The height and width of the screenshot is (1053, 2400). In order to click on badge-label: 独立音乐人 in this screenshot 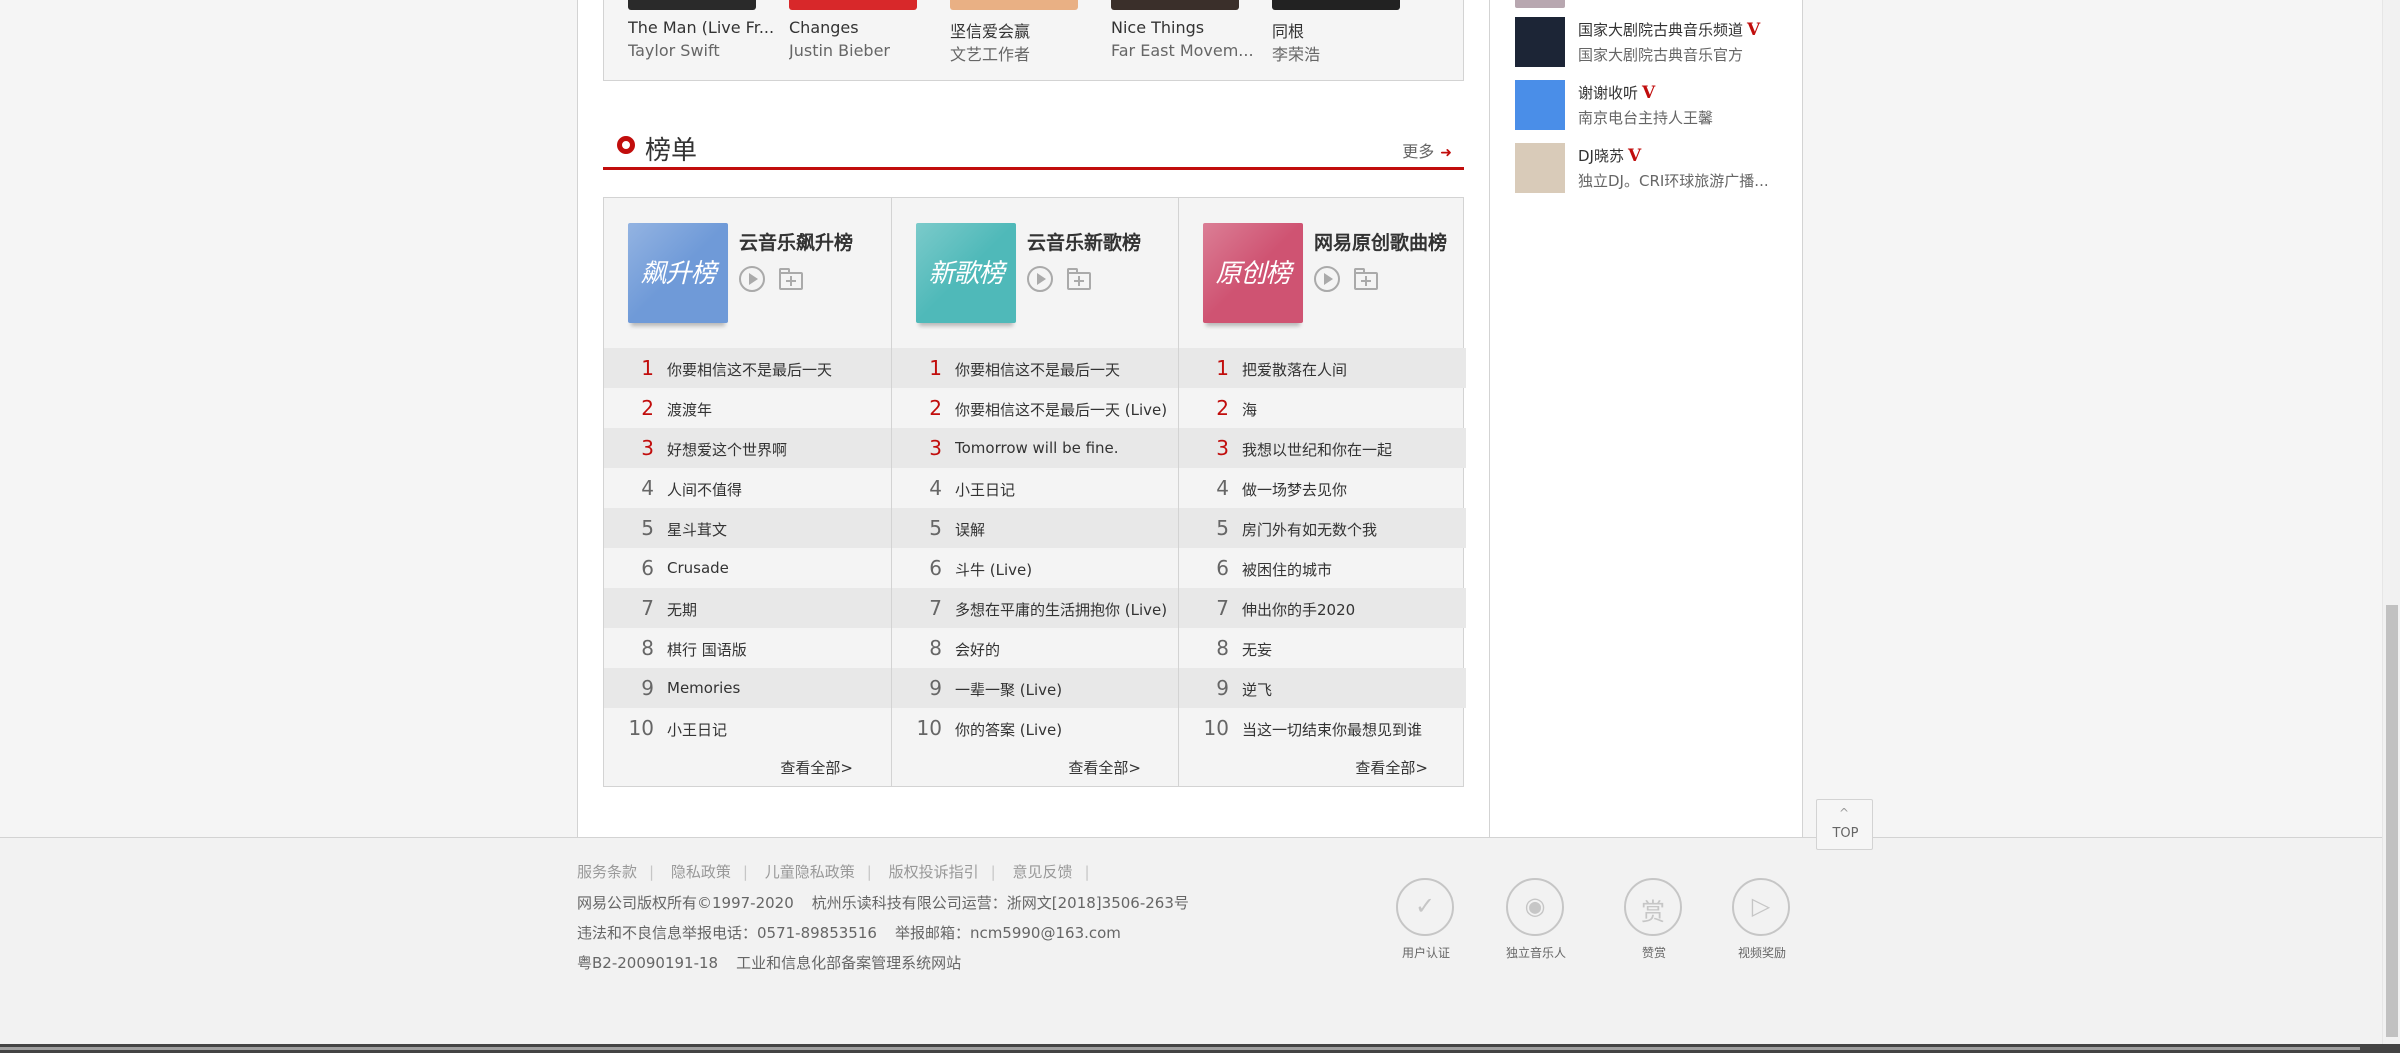, I will do `click(1536, 952)`.